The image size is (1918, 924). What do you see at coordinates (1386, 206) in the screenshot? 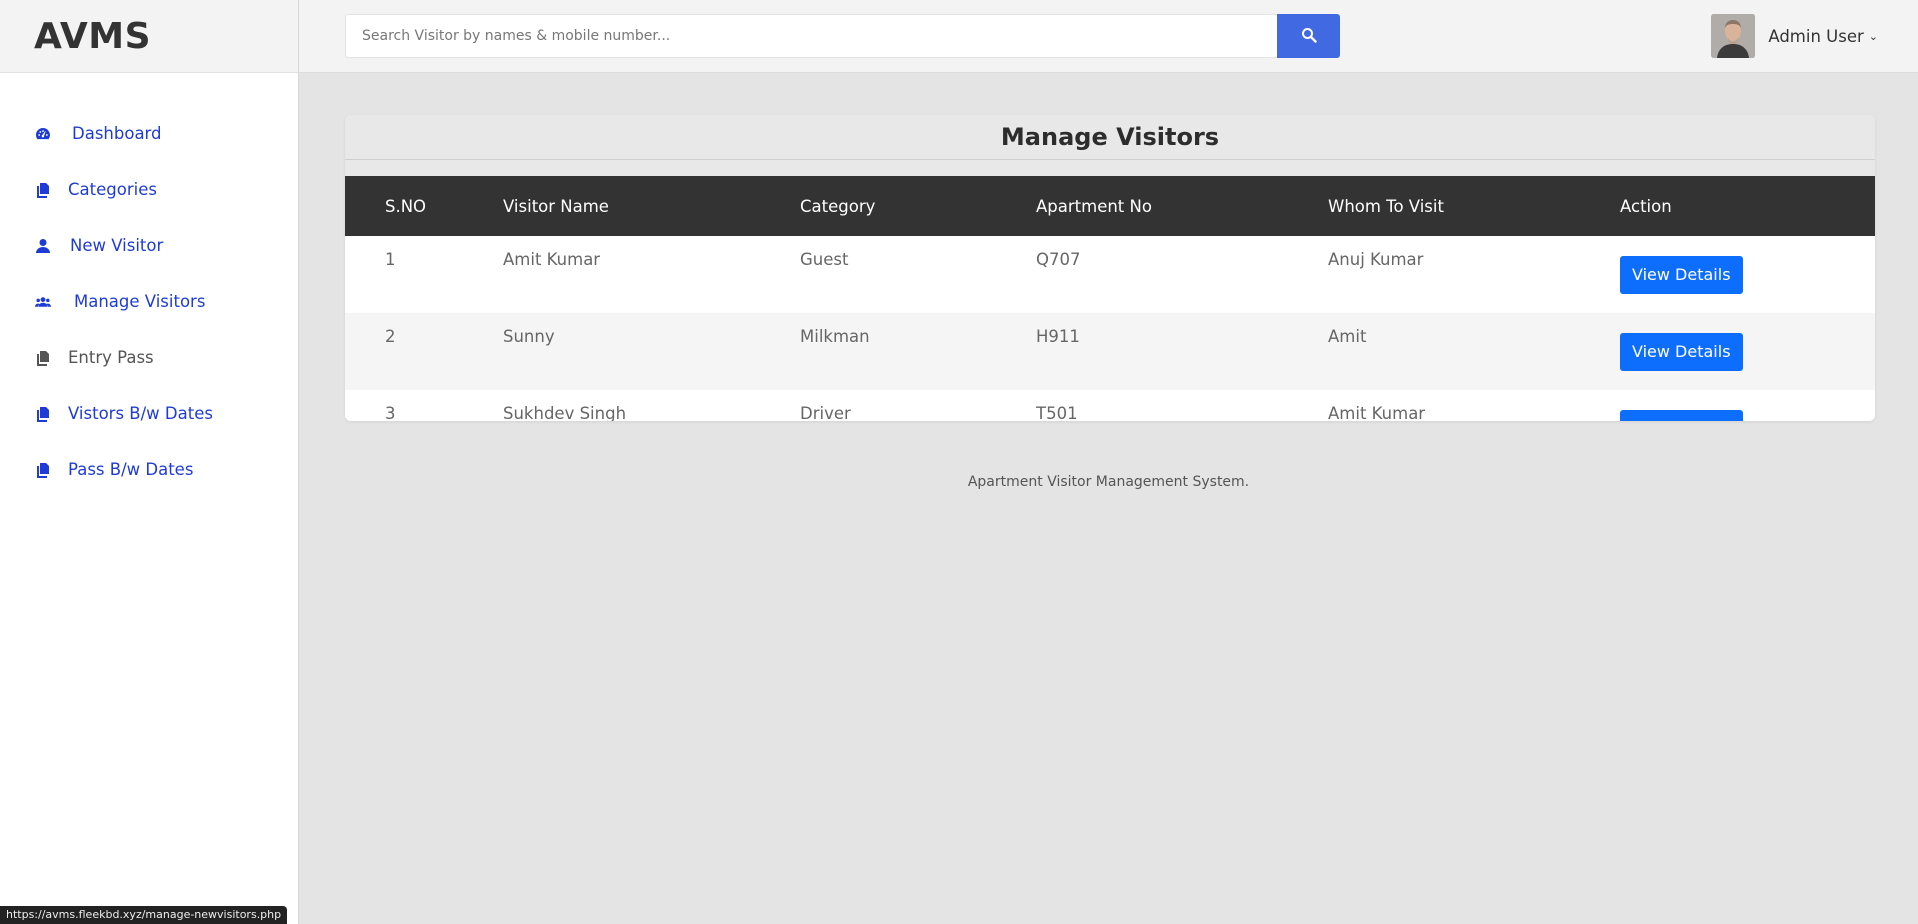
I see `column-header-whom-to-visit: Whom To Visit` at bounding box center [1386, 206].